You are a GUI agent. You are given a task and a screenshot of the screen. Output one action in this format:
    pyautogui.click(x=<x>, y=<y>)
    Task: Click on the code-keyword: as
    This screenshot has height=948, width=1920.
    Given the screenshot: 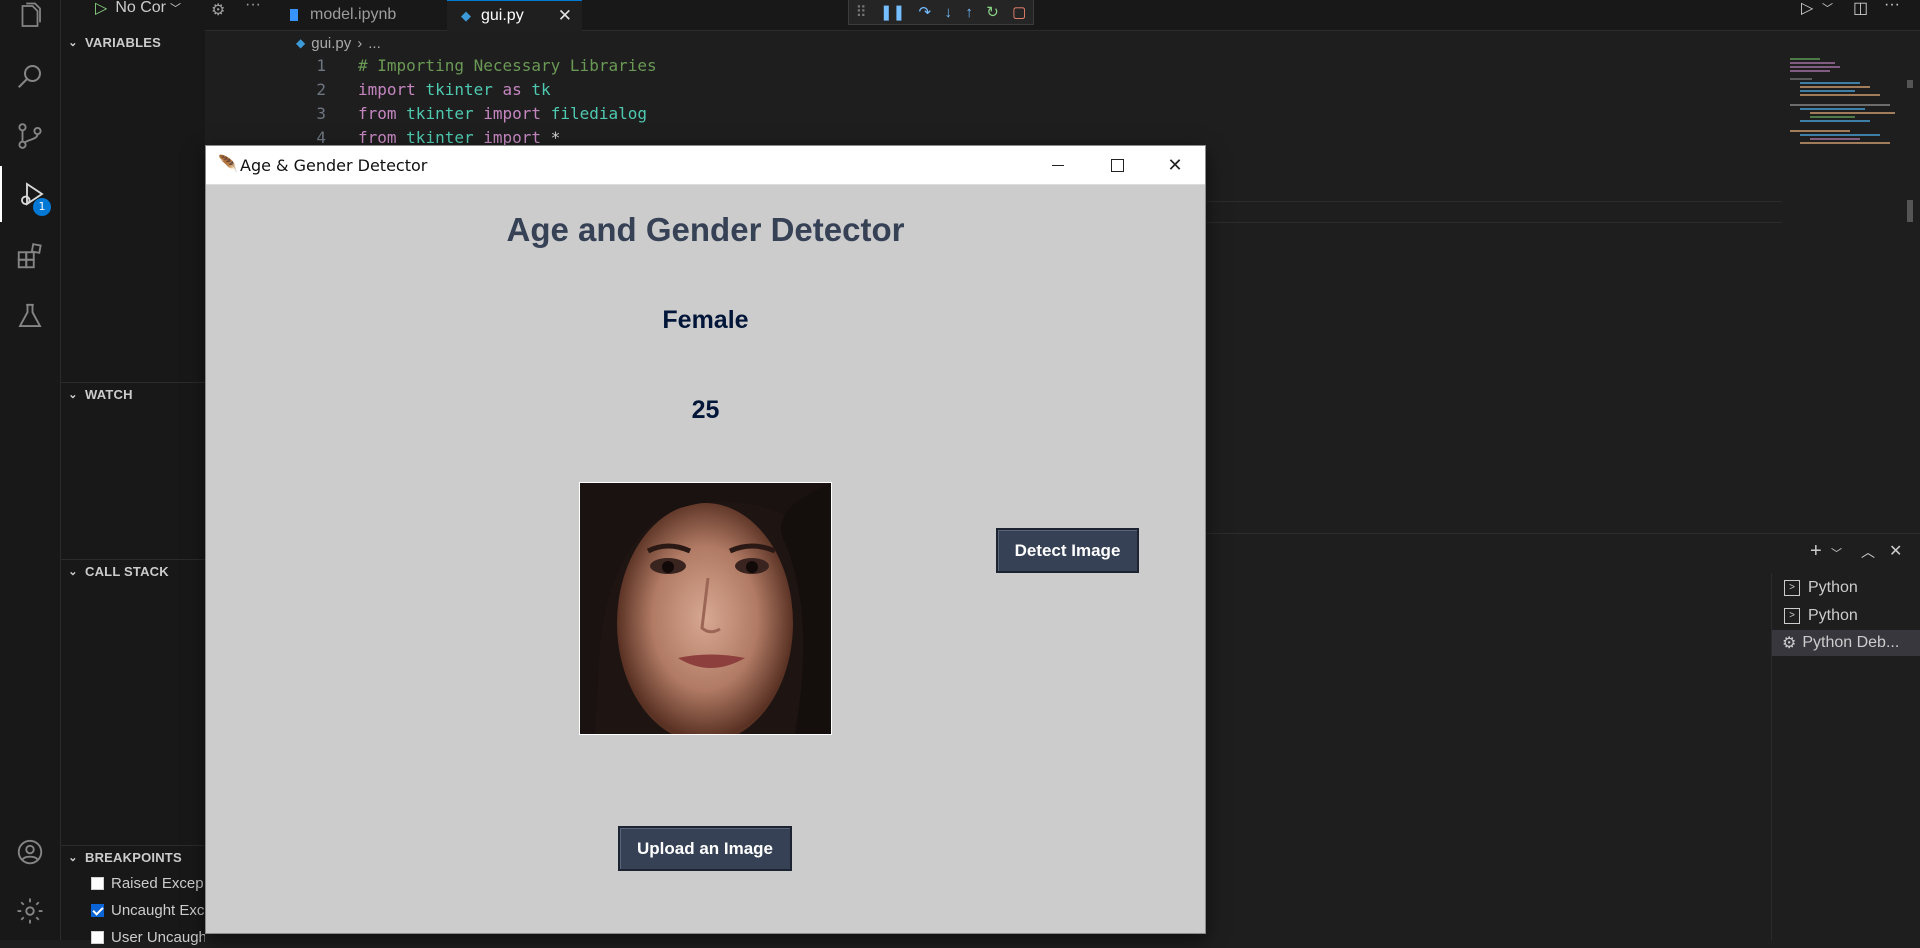 What is the action you would take?
    pyautogui.click(x=512, y=89)
    